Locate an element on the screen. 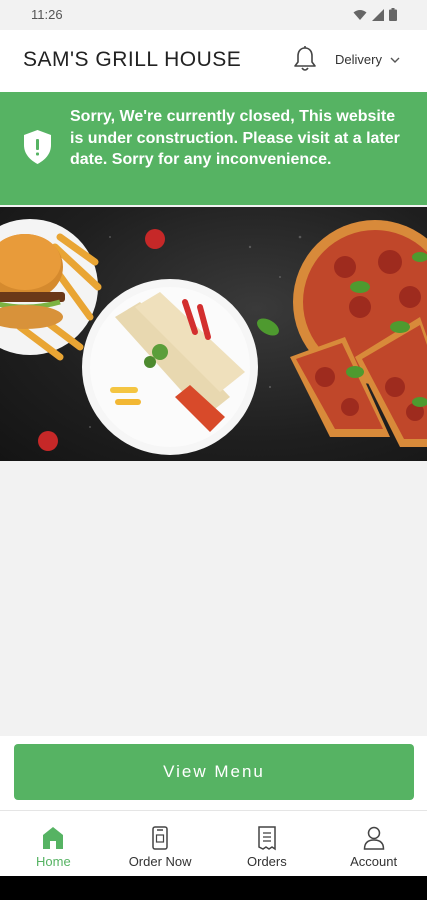  view-menu-button: View Menu is located at coordinates (214, 772).